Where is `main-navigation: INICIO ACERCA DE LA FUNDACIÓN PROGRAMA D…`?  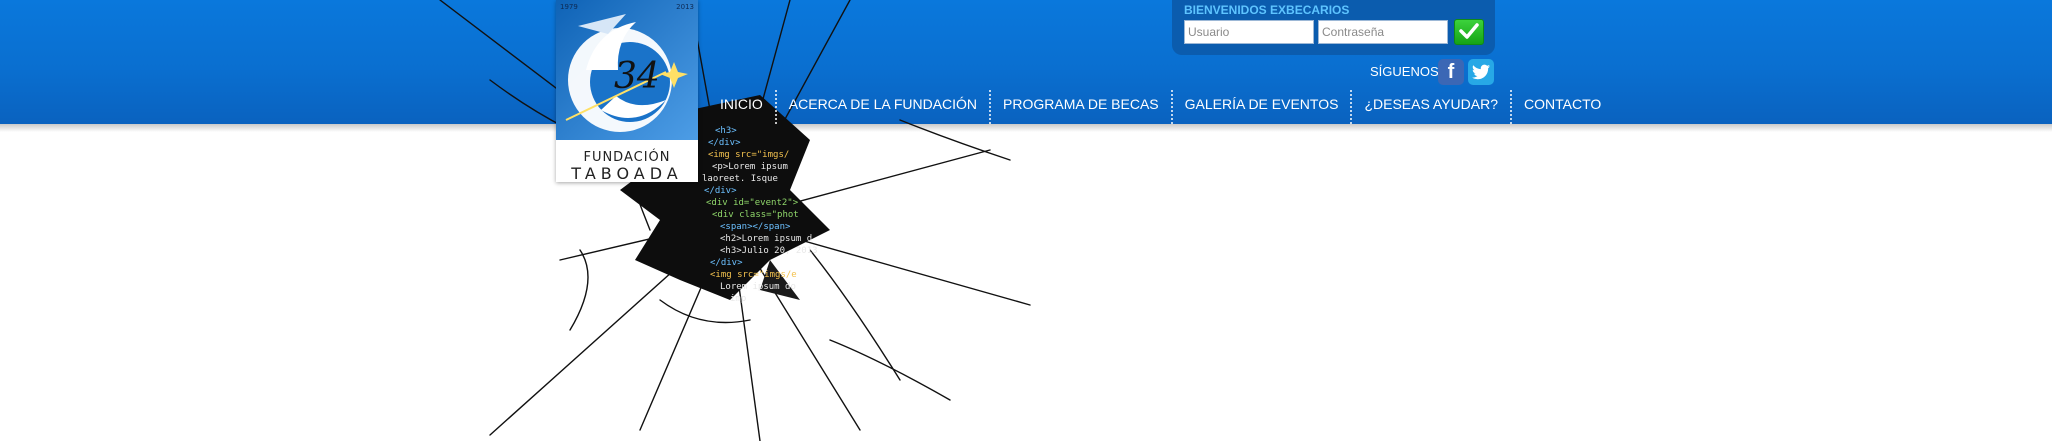 main-navigation: INICIO ACERCA DE LA FUNDACIÓN PROGRAMA D… is located at coordinates (1156, 107).